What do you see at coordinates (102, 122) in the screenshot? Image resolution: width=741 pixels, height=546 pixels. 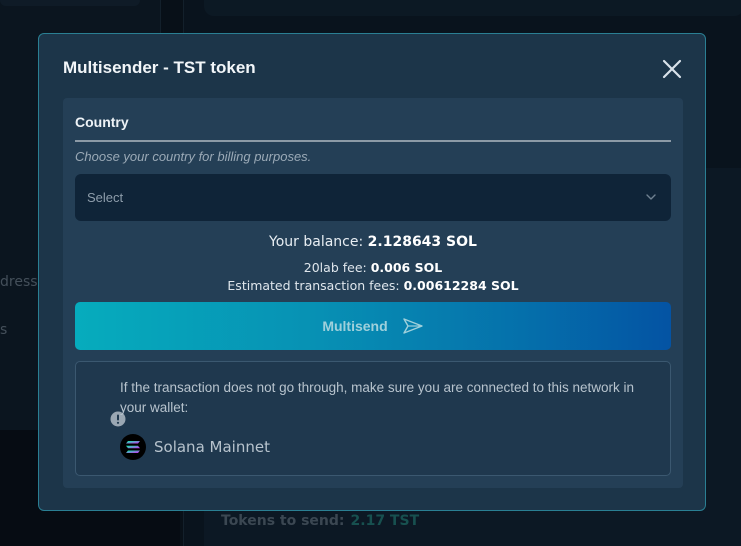 I see `country-label: Country` at bounding box center [102, 122].